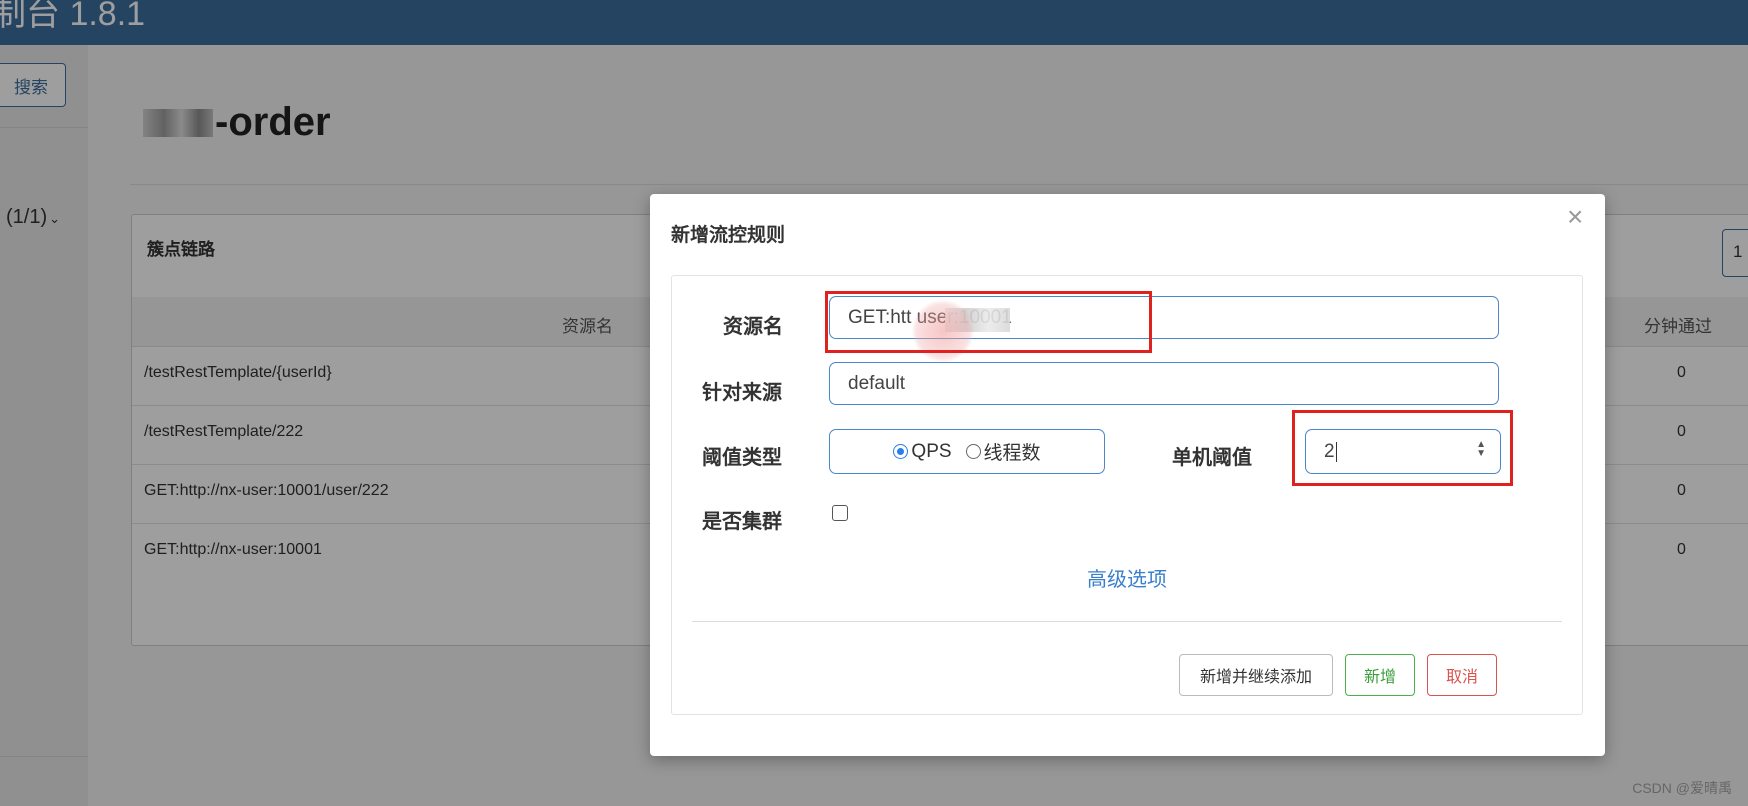 The width and height of the screenshot is (1748, 806). Describe the element at coordinates (1127, 577) in the screenshot. I see `advanced-options-link: 高级选项` at that location.